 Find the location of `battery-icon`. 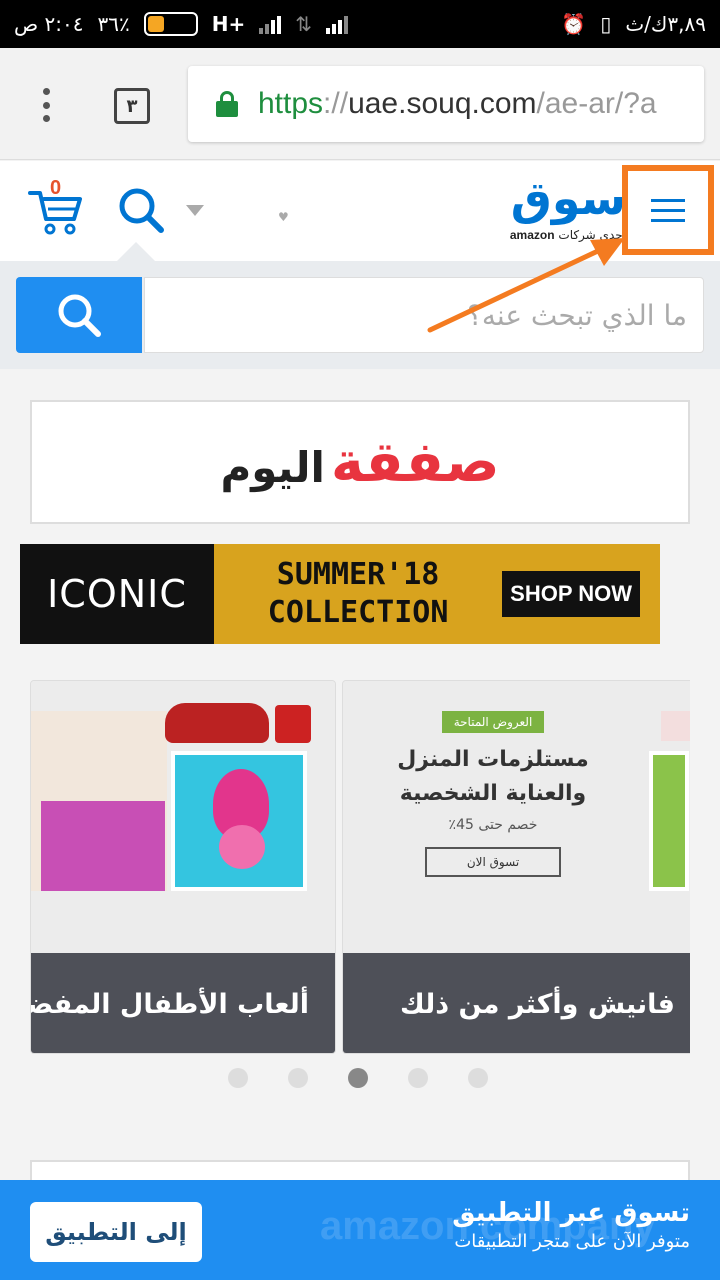

battery-icon is located at coordinates (170, 24).